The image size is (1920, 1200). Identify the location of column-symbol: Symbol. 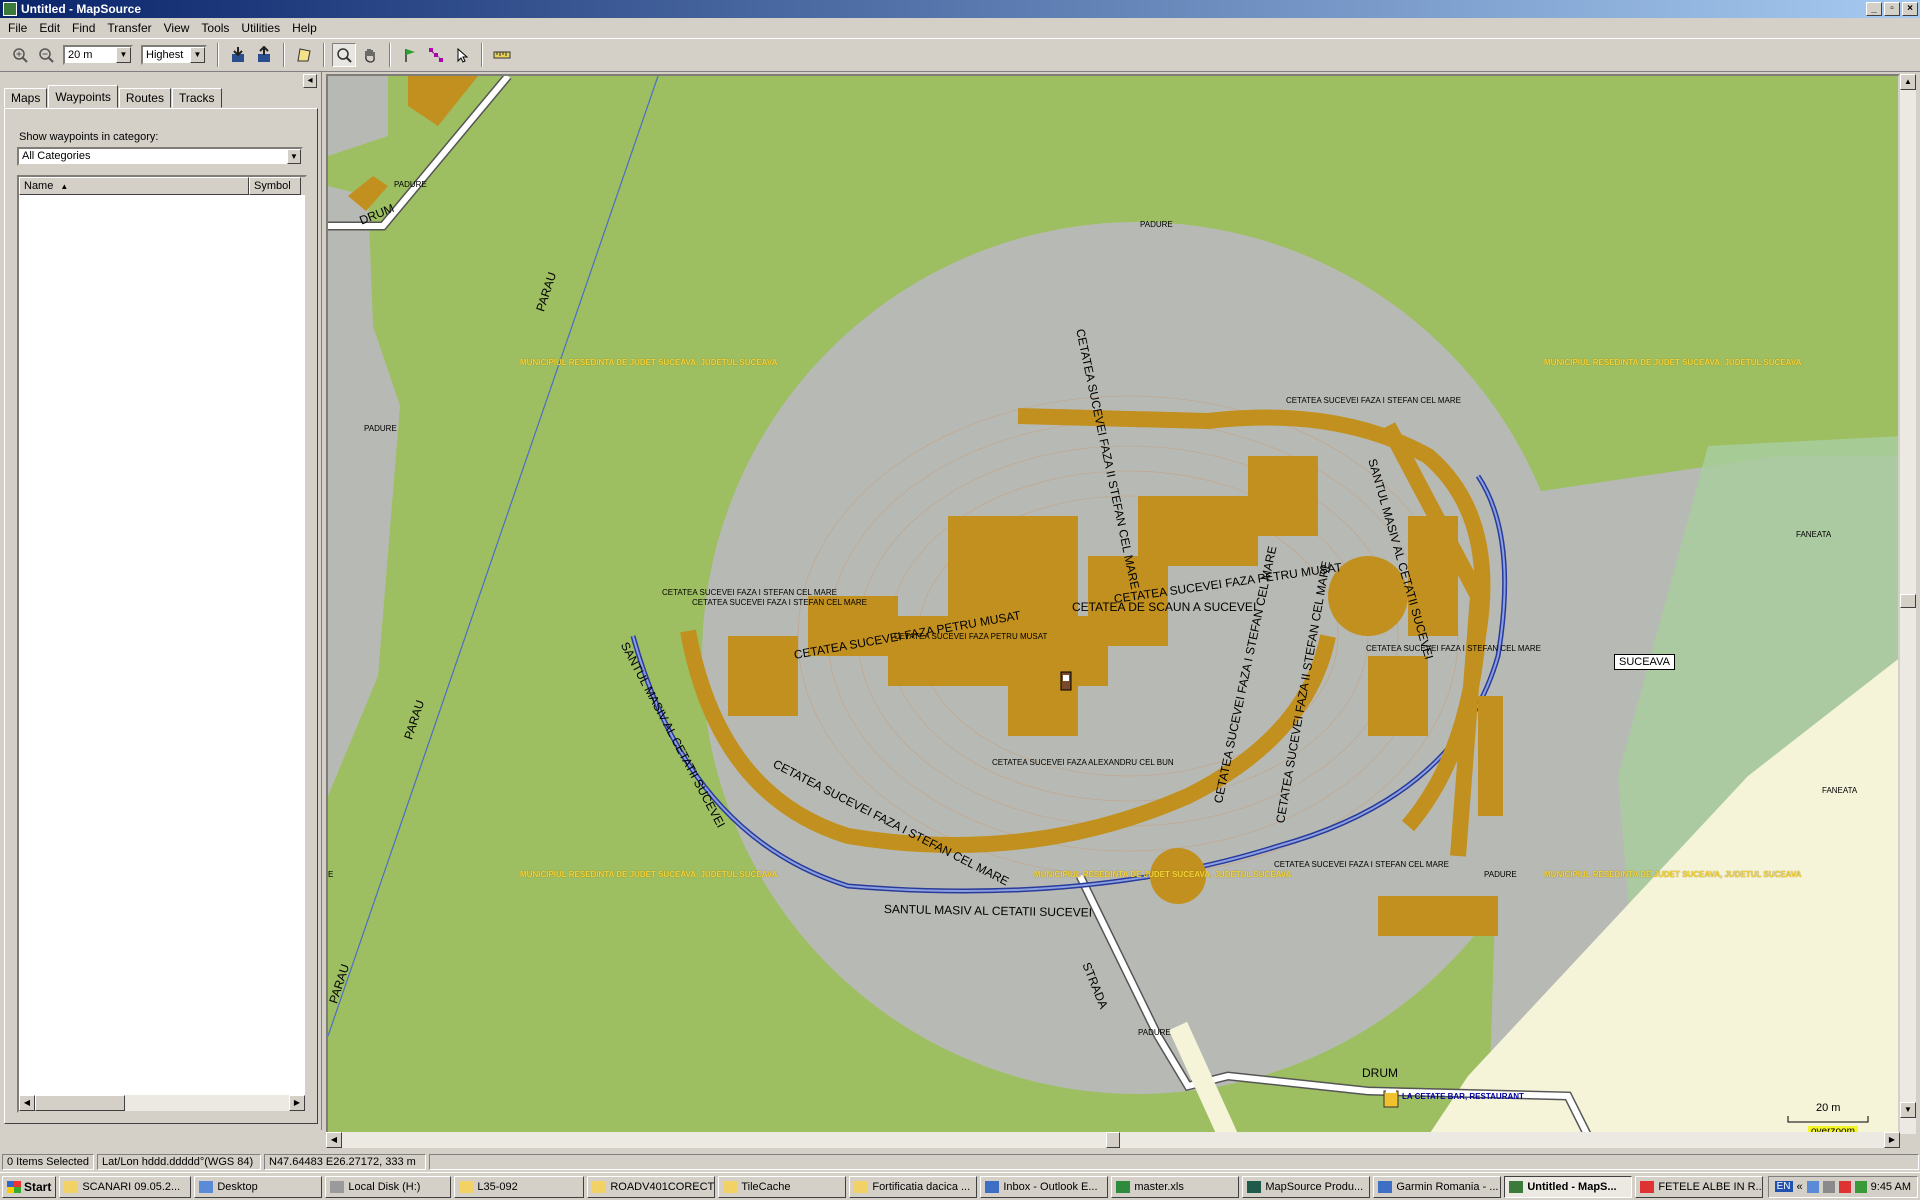
(275, 186).